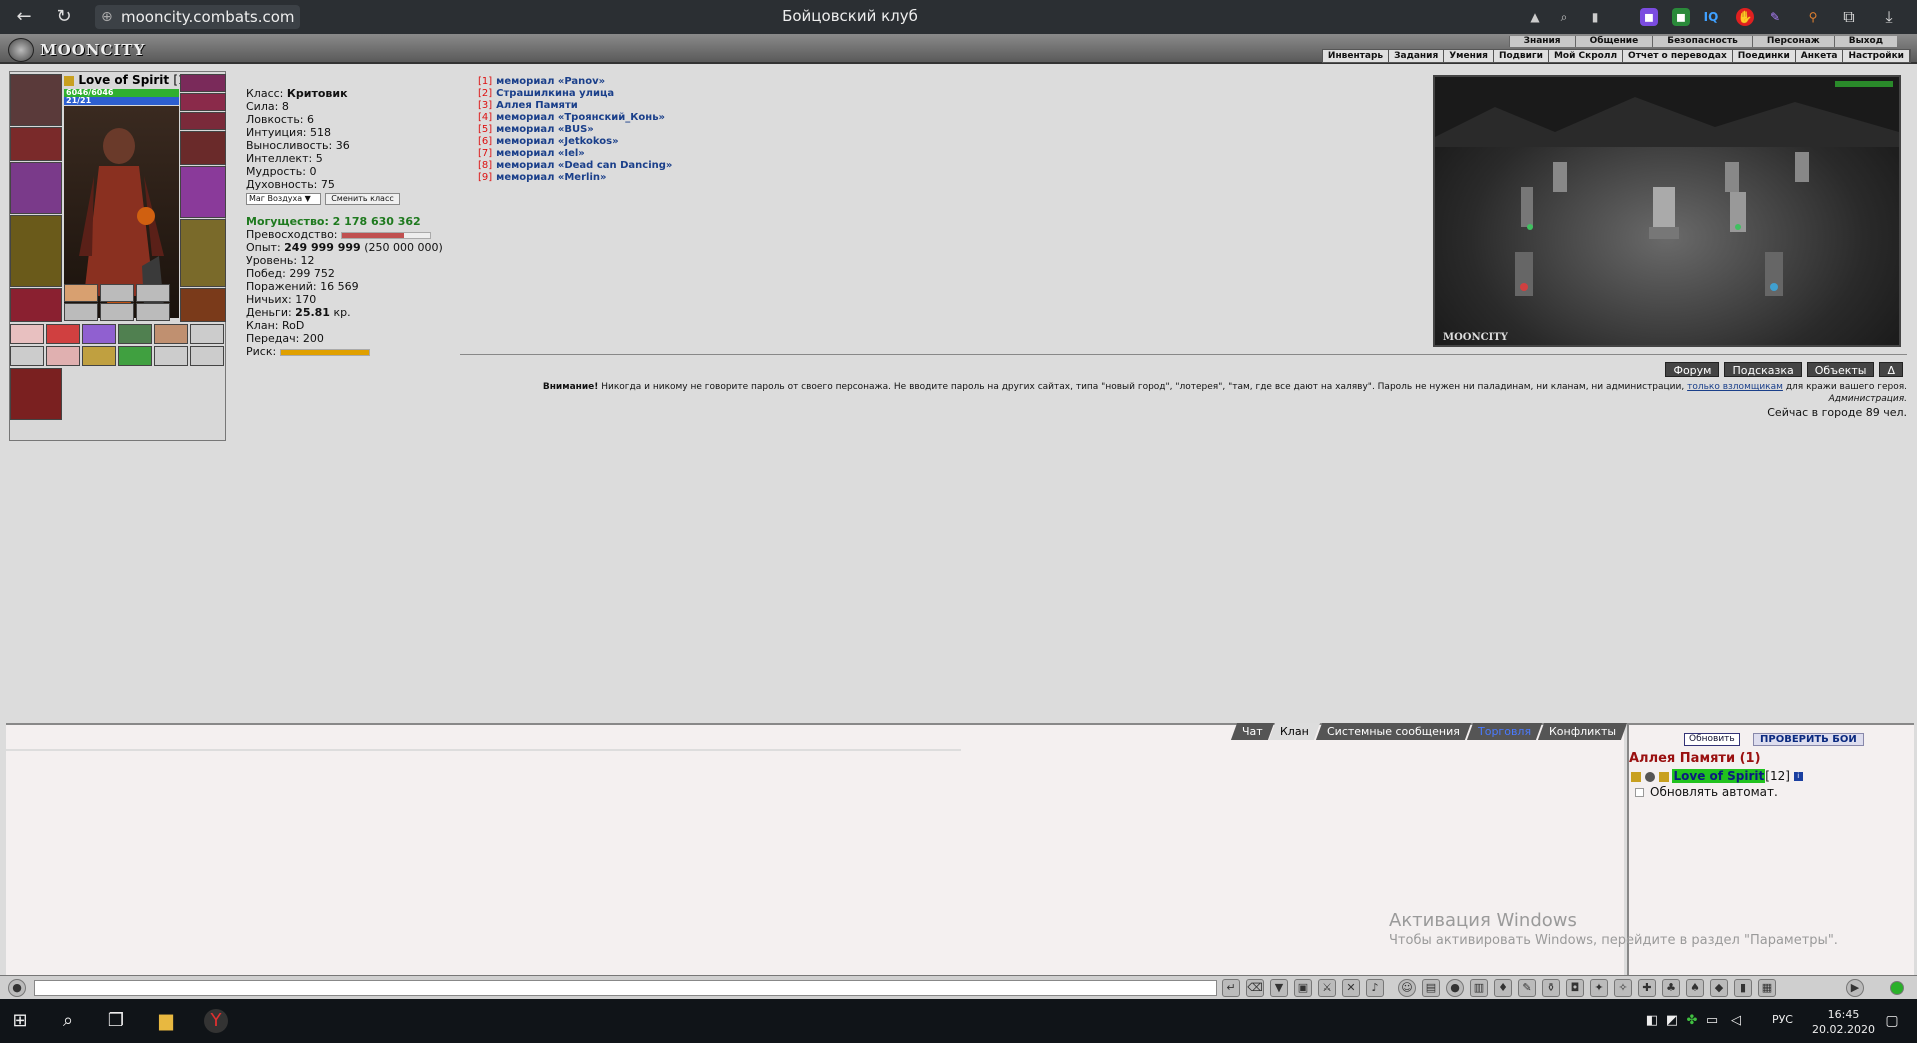 The image size is (1917, 1043). I want to click on tab-conflicts: Конфликты, so click(1582, 731).